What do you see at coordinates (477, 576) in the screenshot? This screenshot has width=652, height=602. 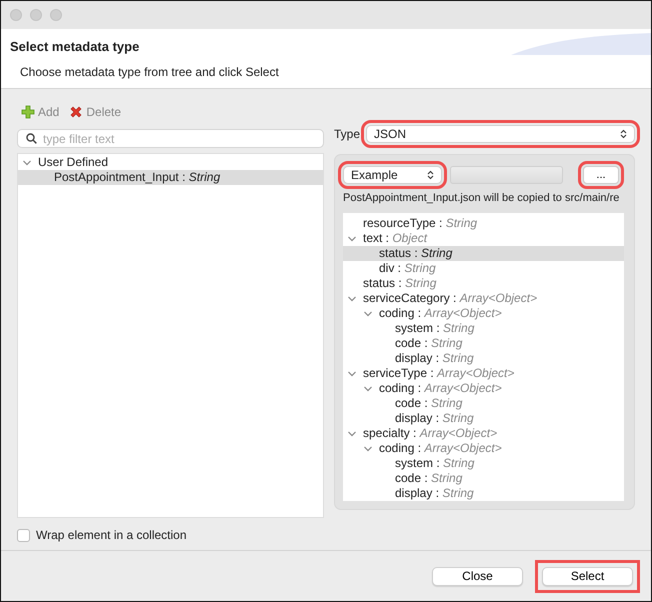 I see `dialog-button: Close` at bounding box center [477, 576].